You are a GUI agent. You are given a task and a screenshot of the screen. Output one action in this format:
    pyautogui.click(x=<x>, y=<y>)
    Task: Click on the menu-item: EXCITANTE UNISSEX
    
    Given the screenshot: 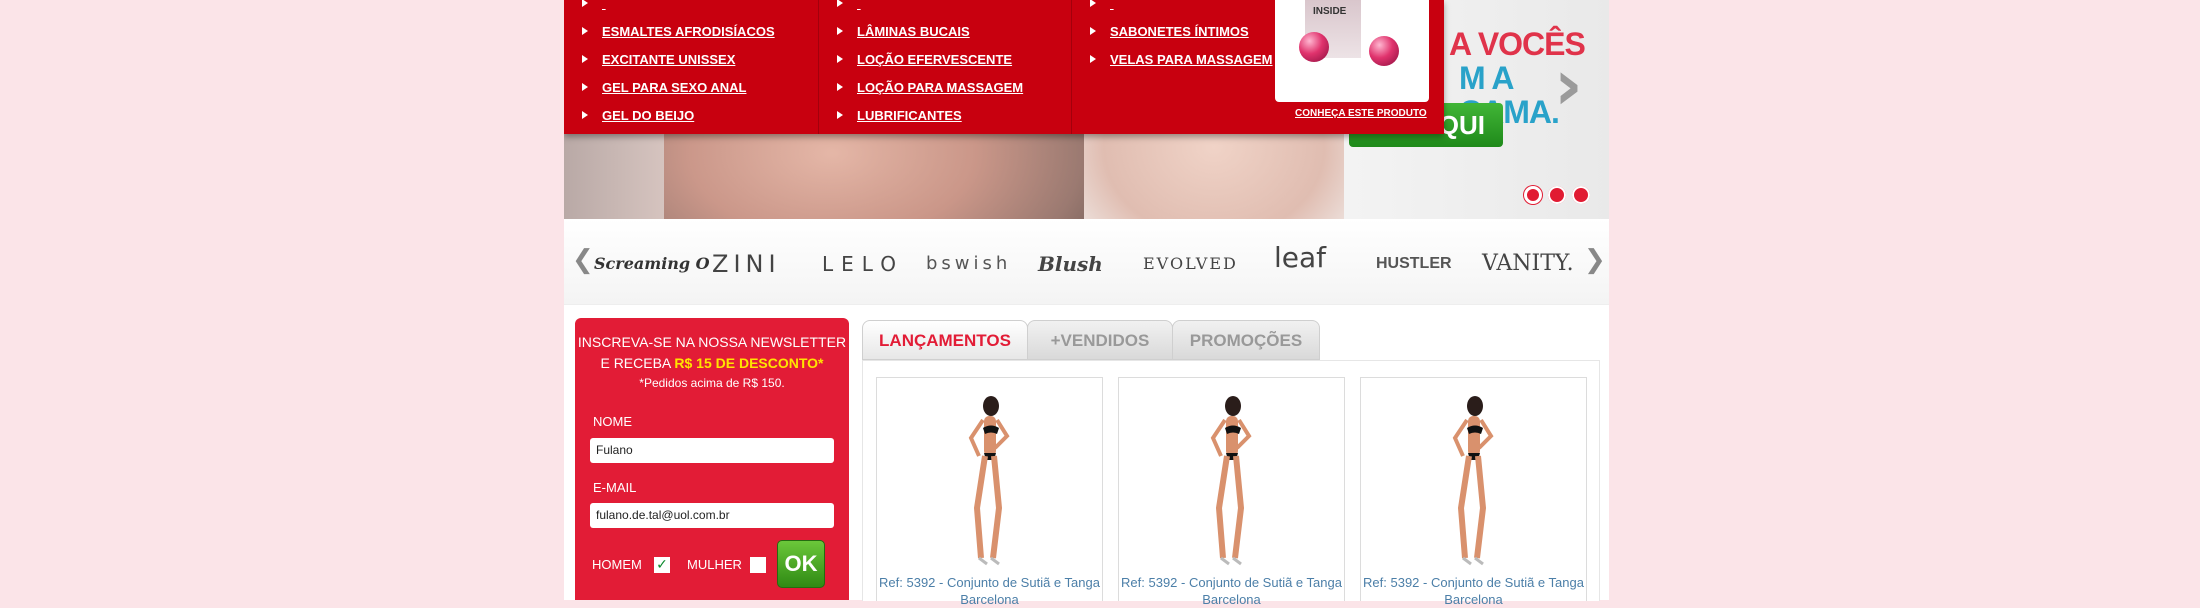 What is the action you would take?
    pyautogui.click(x=678, y=60)
    